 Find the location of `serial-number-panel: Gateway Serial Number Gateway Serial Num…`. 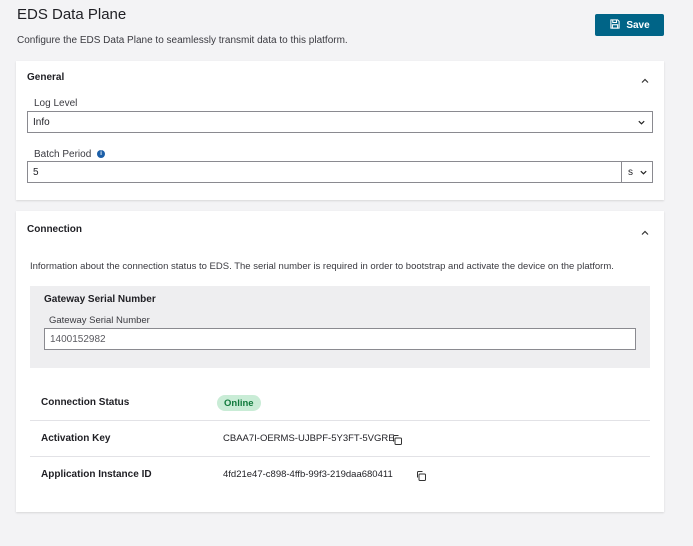

serial-number-panel: Gateway Serial Number Gateway Serial Num… is located at coordinates (340, 327).